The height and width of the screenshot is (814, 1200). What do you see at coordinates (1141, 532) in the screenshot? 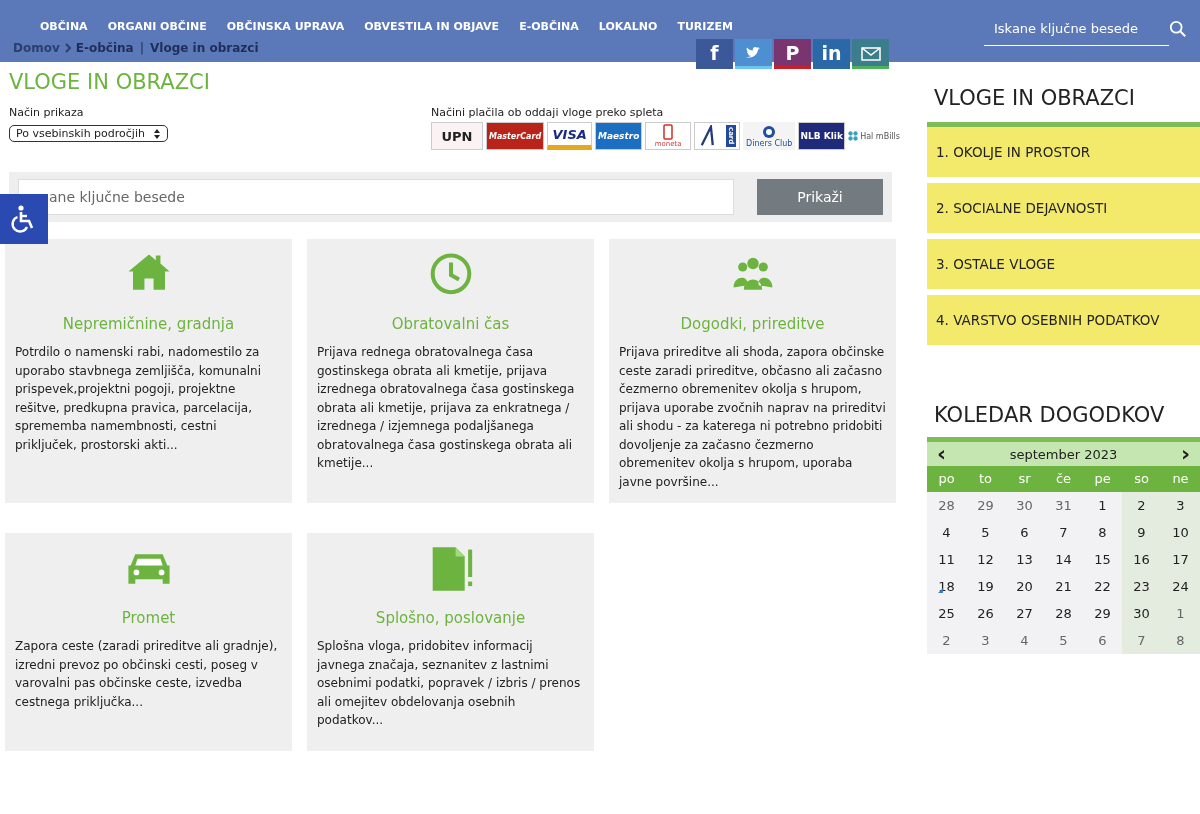
I see `calendar-day: 9` at bounding box center [1141, 532].